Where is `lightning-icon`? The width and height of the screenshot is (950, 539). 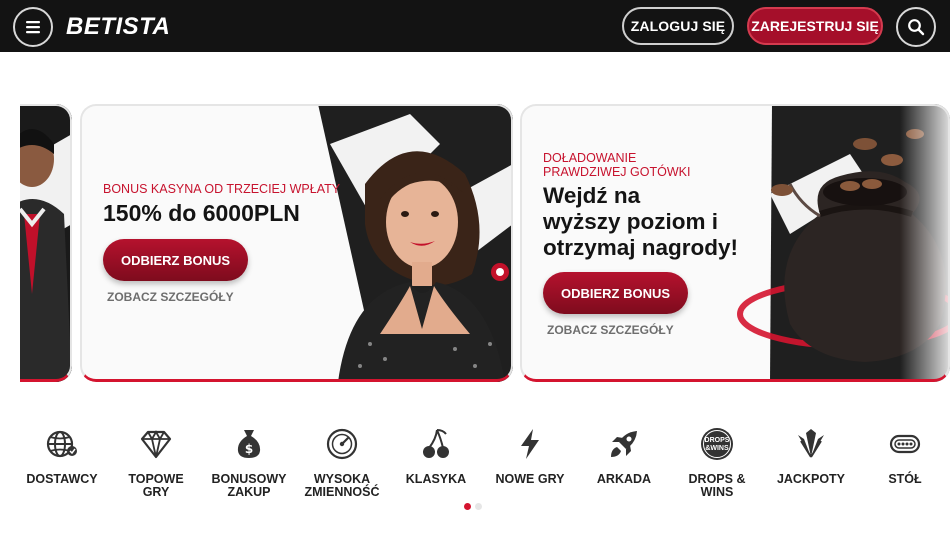 lightning-icon is located at coordinates (530, 444).